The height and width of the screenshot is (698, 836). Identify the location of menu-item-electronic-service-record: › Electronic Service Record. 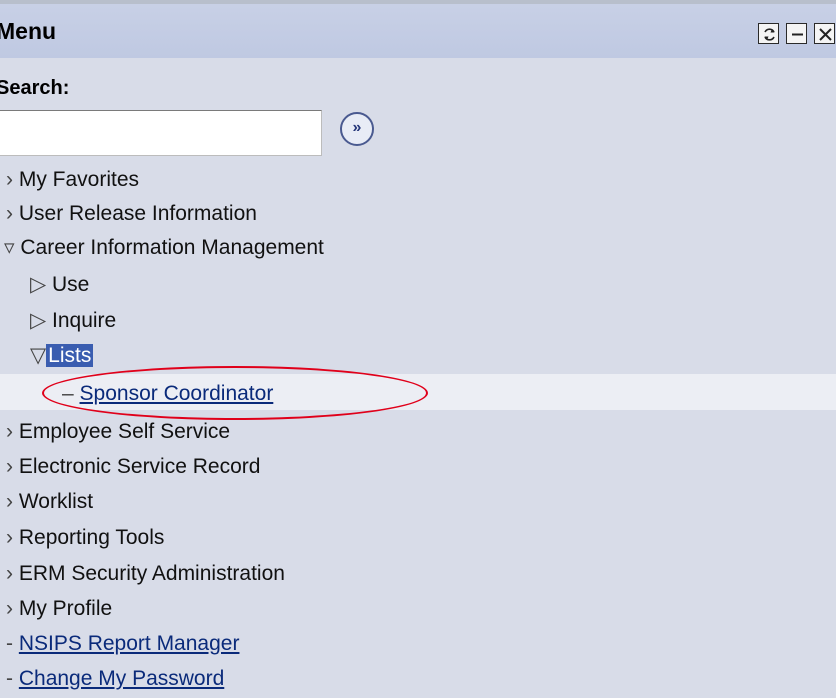
(133, 467).